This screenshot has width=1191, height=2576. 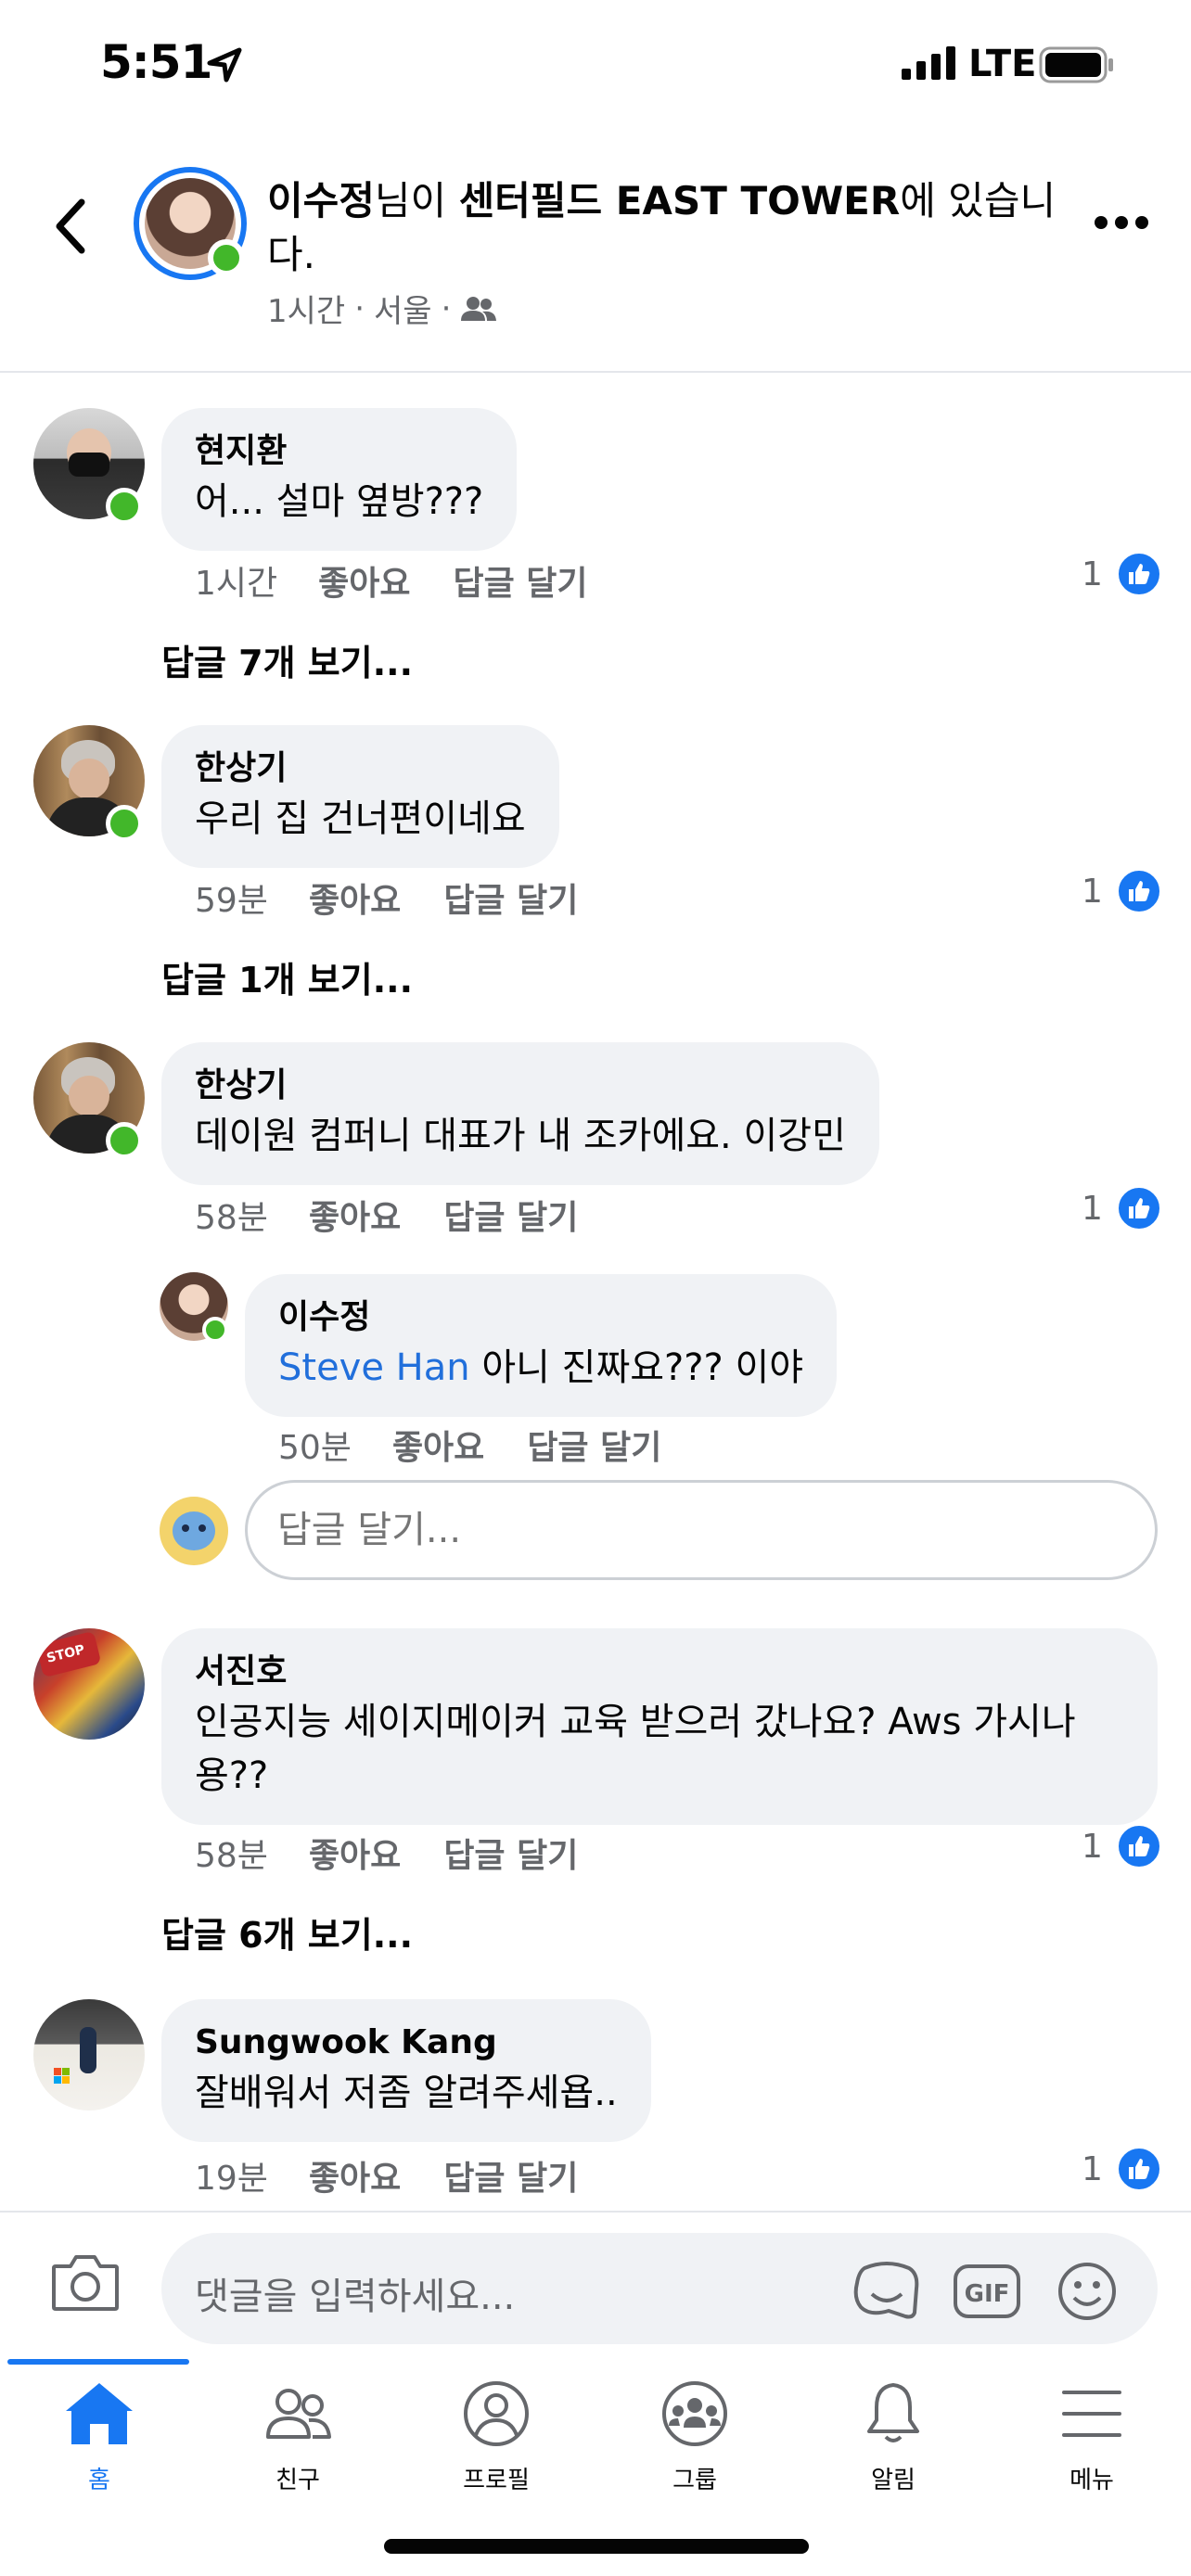 I want to click on comment-bubble: 서진호 인공지능 세이지메이커 교육 받으러 갔나요? Aws 가시나용??, so click(x=660, y=1726).